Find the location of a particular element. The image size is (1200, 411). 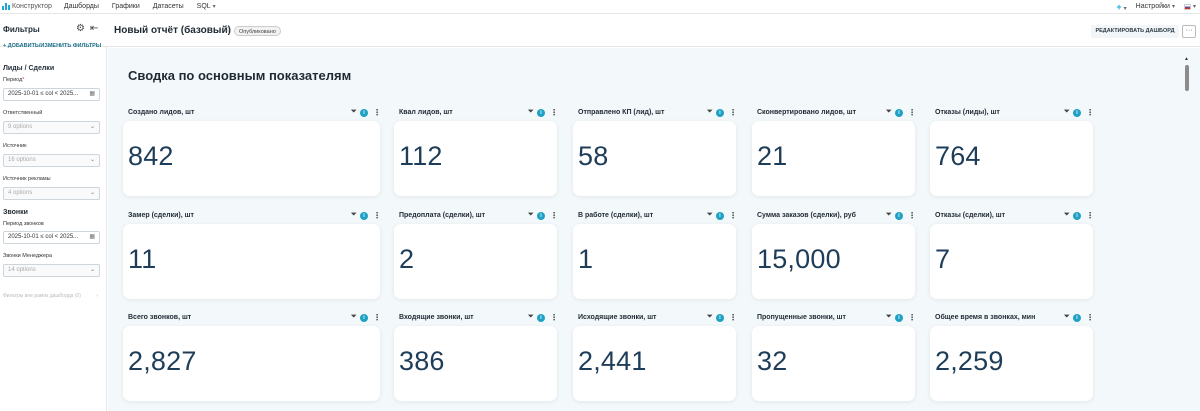

kpi-card: 842 is located at coordinates (251, 158).